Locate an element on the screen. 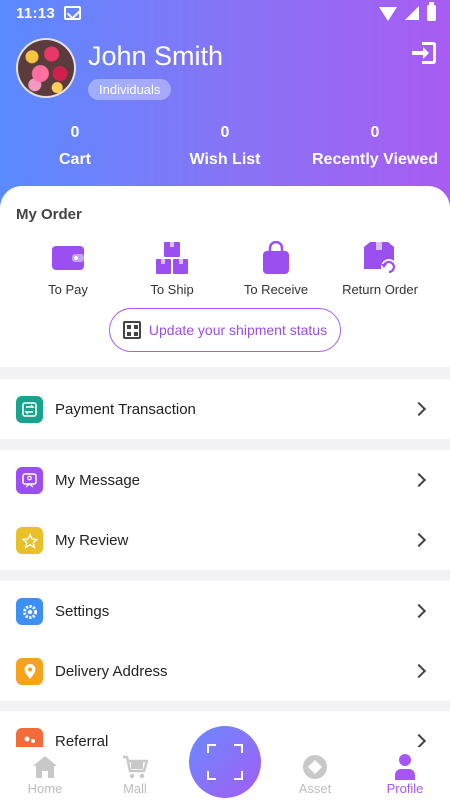 This screenshot has width=450, height=800. signal-icon is located at coordinates (412, 13).